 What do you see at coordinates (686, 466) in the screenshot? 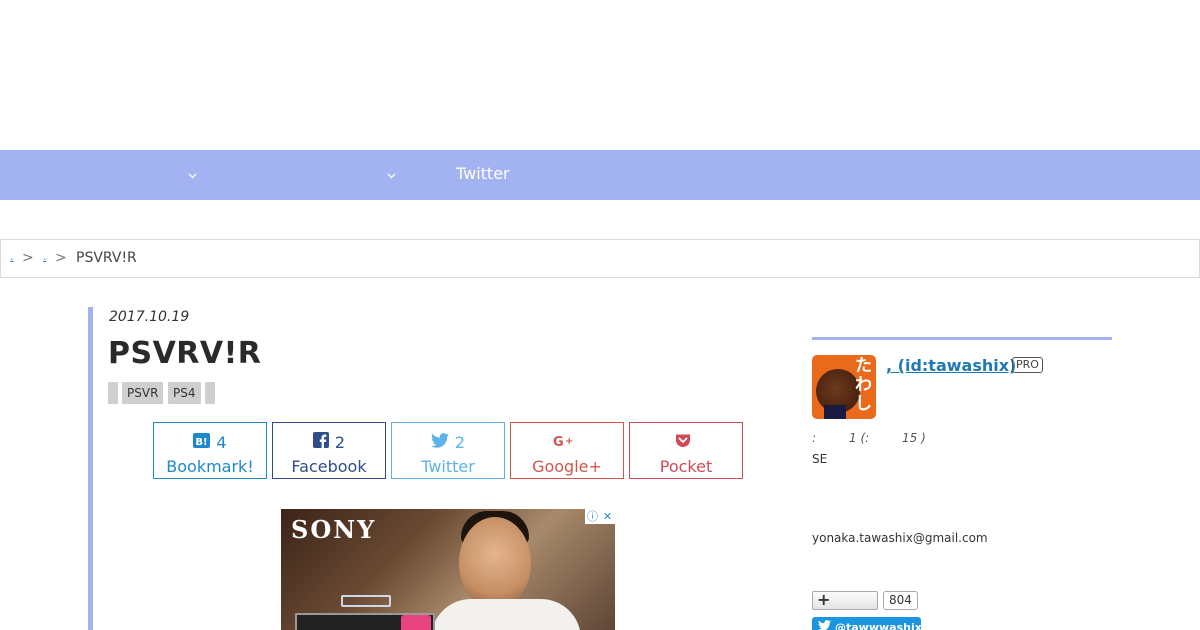
I see `share-label: Pocket` at bounding box center [686, 466].